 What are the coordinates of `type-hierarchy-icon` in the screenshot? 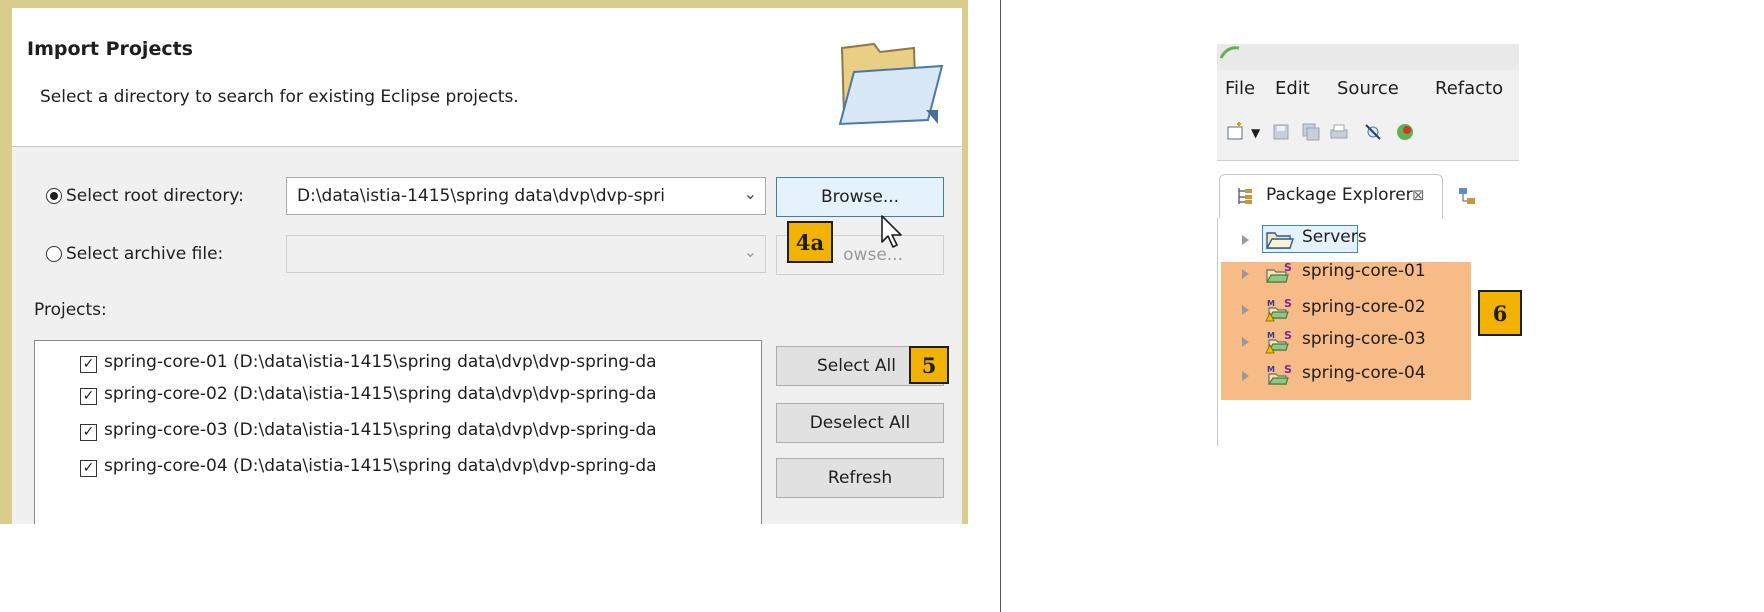 It's located at (1475, 197).